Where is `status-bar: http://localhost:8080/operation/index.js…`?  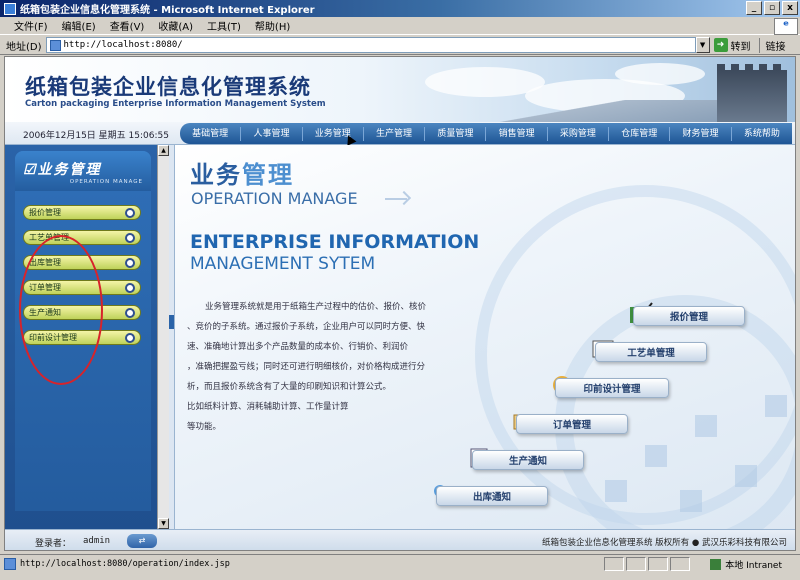 status-bar: http://localhost:8080/operation/index.js… is located at coordinates (400, 563).